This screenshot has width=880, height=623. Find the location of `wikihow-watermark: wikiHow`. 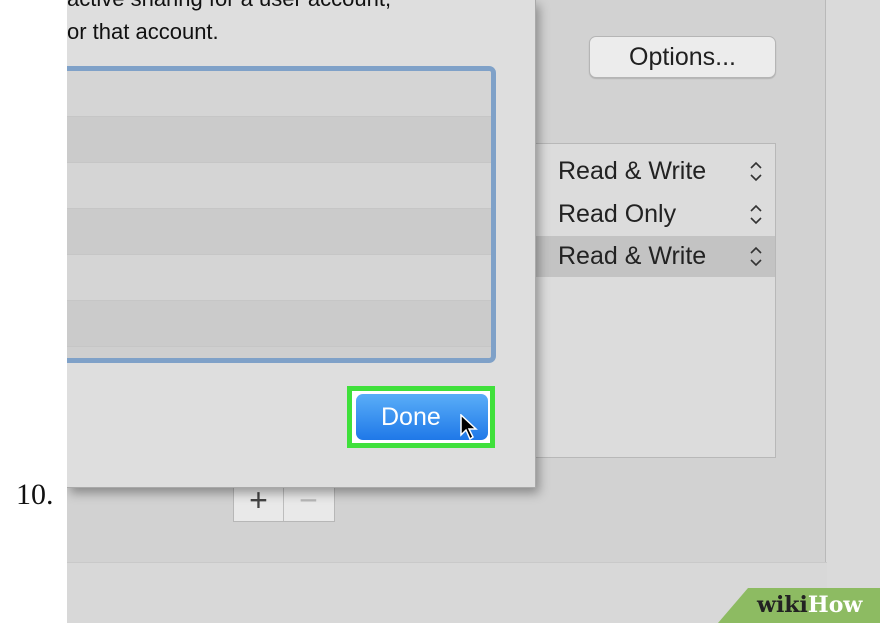

wikihow-watermark: wikiHow is located at coordinates (809, 605).